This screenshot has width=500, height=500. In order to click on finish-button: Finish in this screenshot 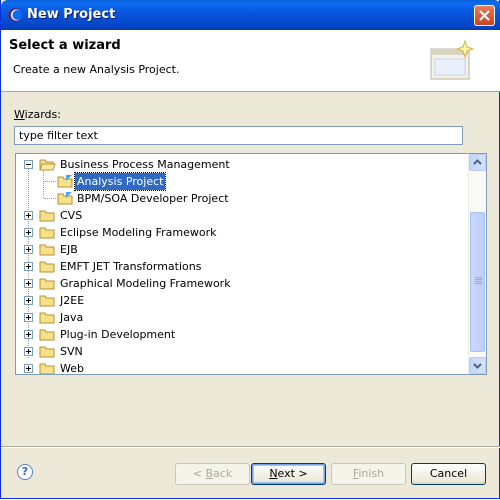, I will do `click(368, 474)`.